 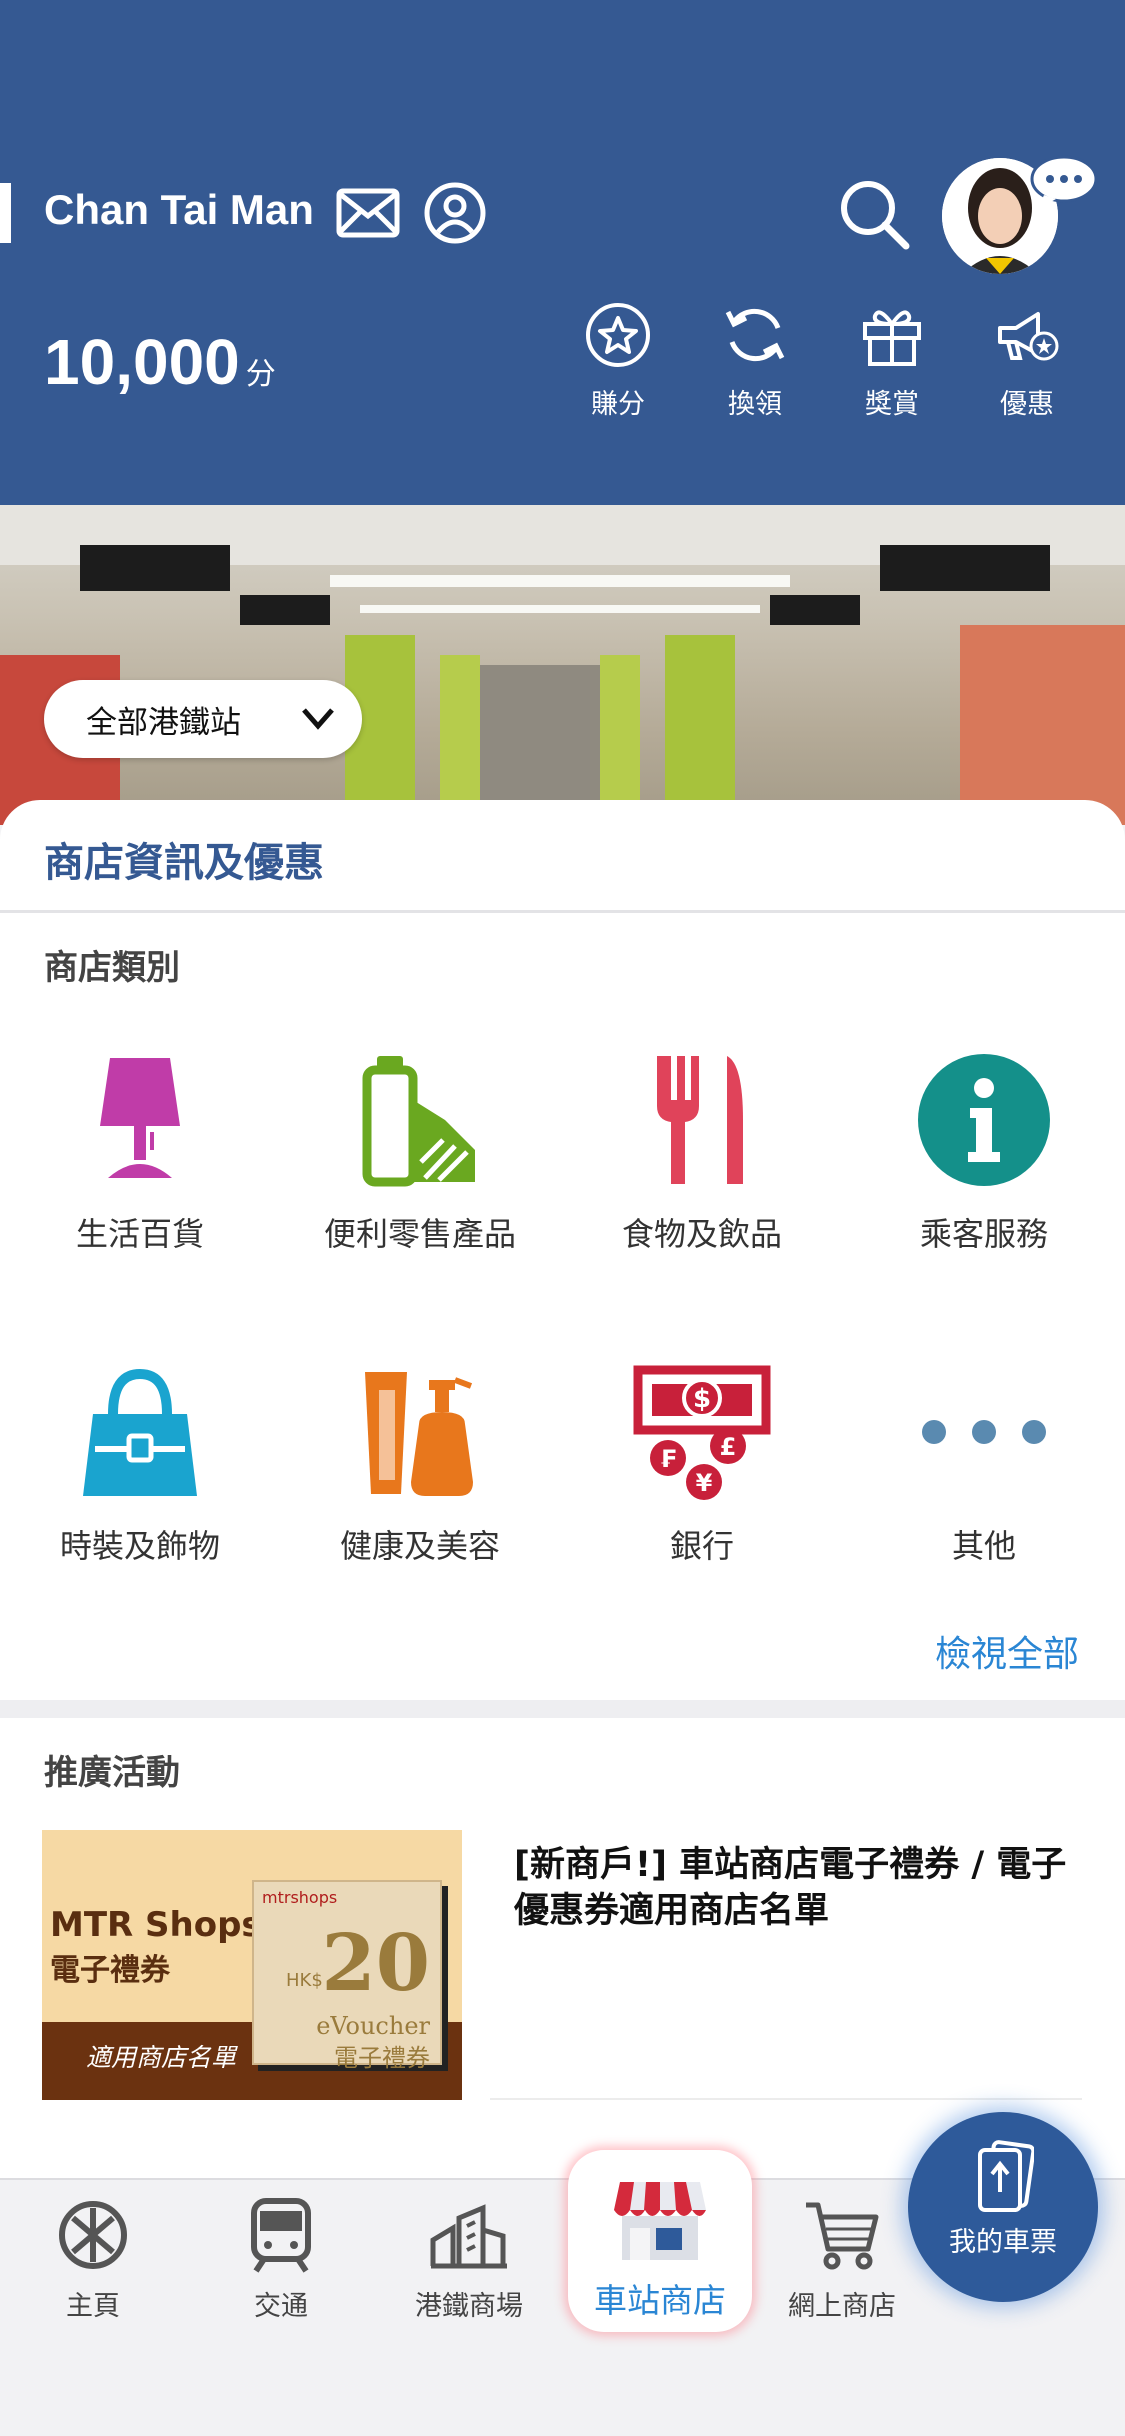 I want to click on refresh-icon, so click(x=755, y=335).